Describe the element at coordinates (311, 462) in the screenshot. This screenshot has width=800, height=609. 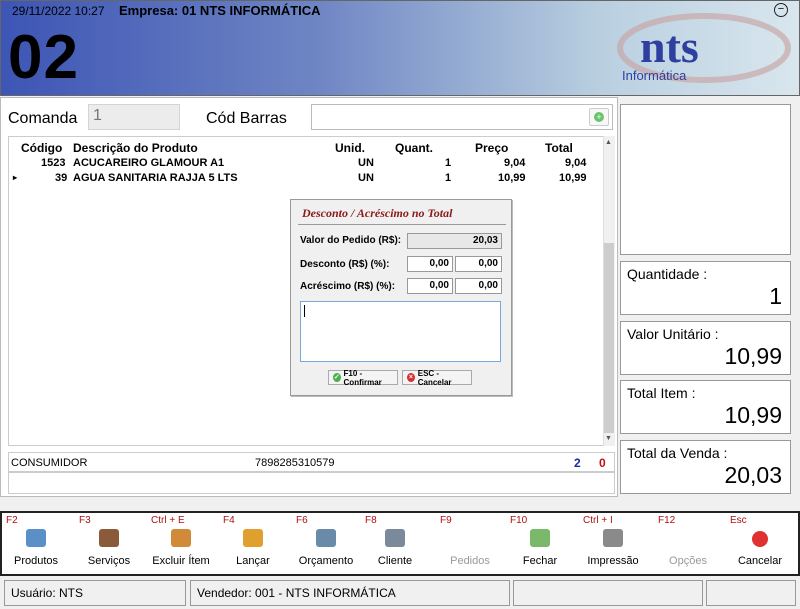
I see `customer-bar: CONSUMIDOR 7898285310579 2 0` at that location.